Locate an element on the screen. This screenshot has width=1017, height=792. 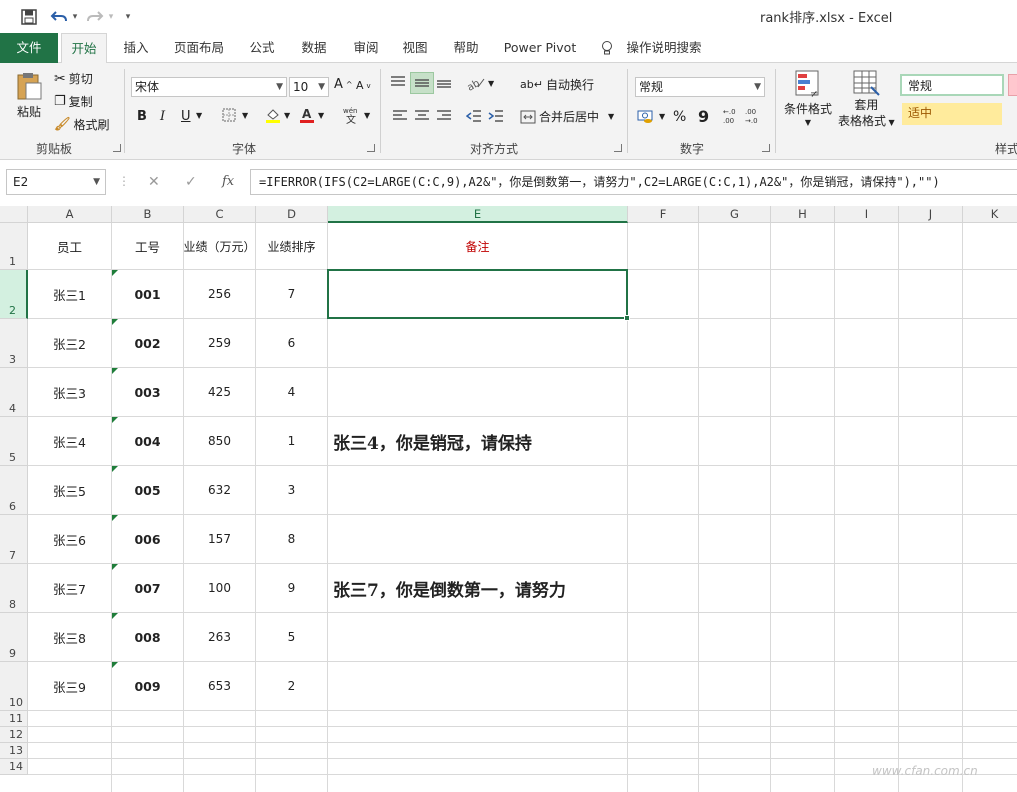
column-header-c: C is located at coordinates (220, 214).